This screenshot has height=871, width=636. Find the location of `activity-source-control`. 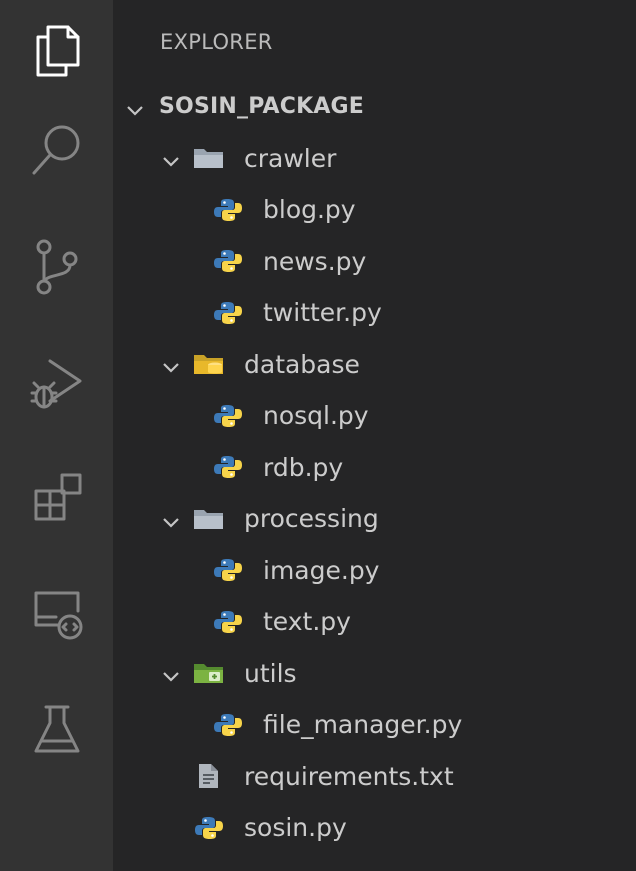

activity-source-control is located at coordinates (56, 266).